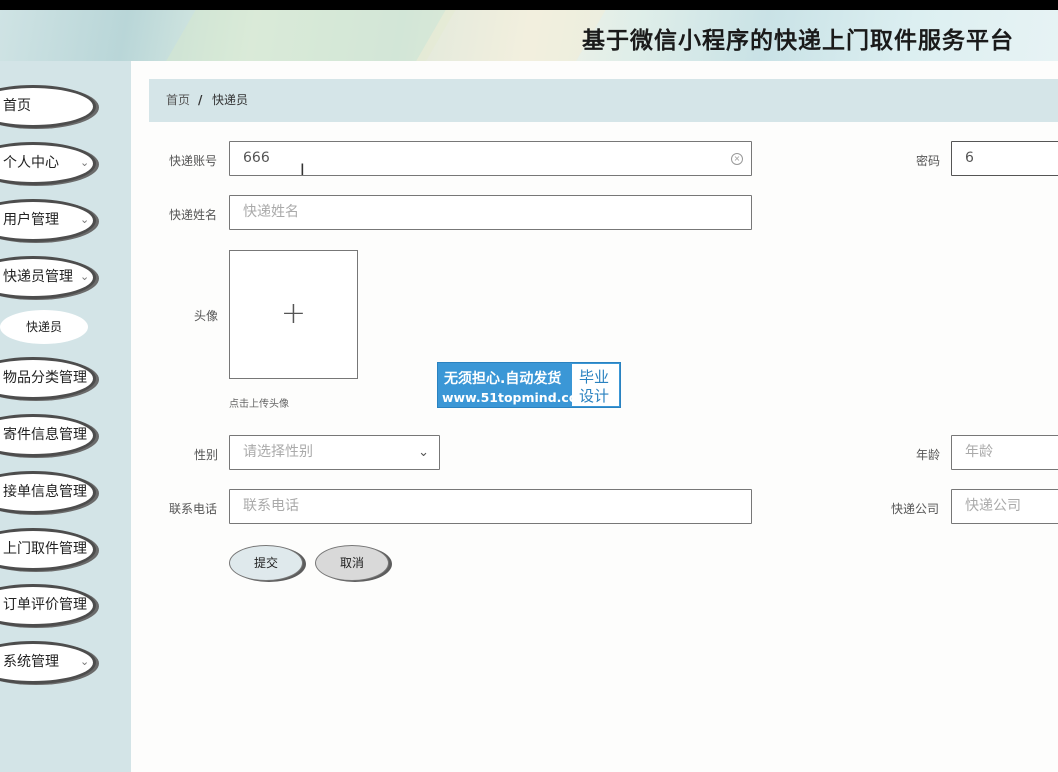 This screenshot has height=772, width=1058. Describe the element at coordinates (45, 435) in the screenshot. I see `sidebar-item-label: 寄件信息管理` at that location.